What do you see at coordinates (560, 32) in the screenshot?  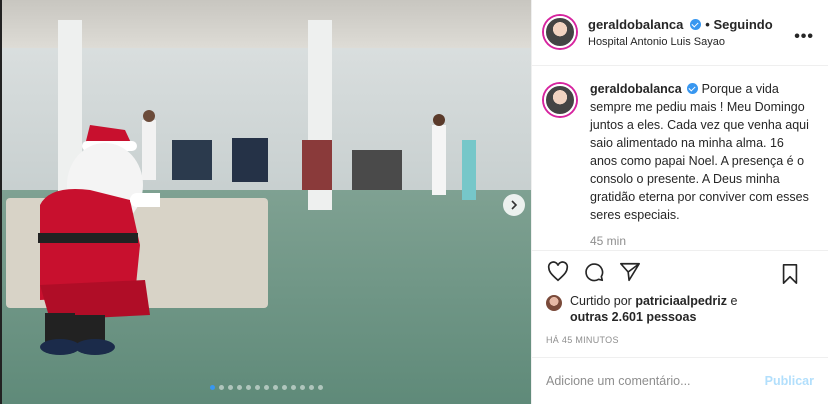 I see `author-avatar` at bounding box center [560, 32].